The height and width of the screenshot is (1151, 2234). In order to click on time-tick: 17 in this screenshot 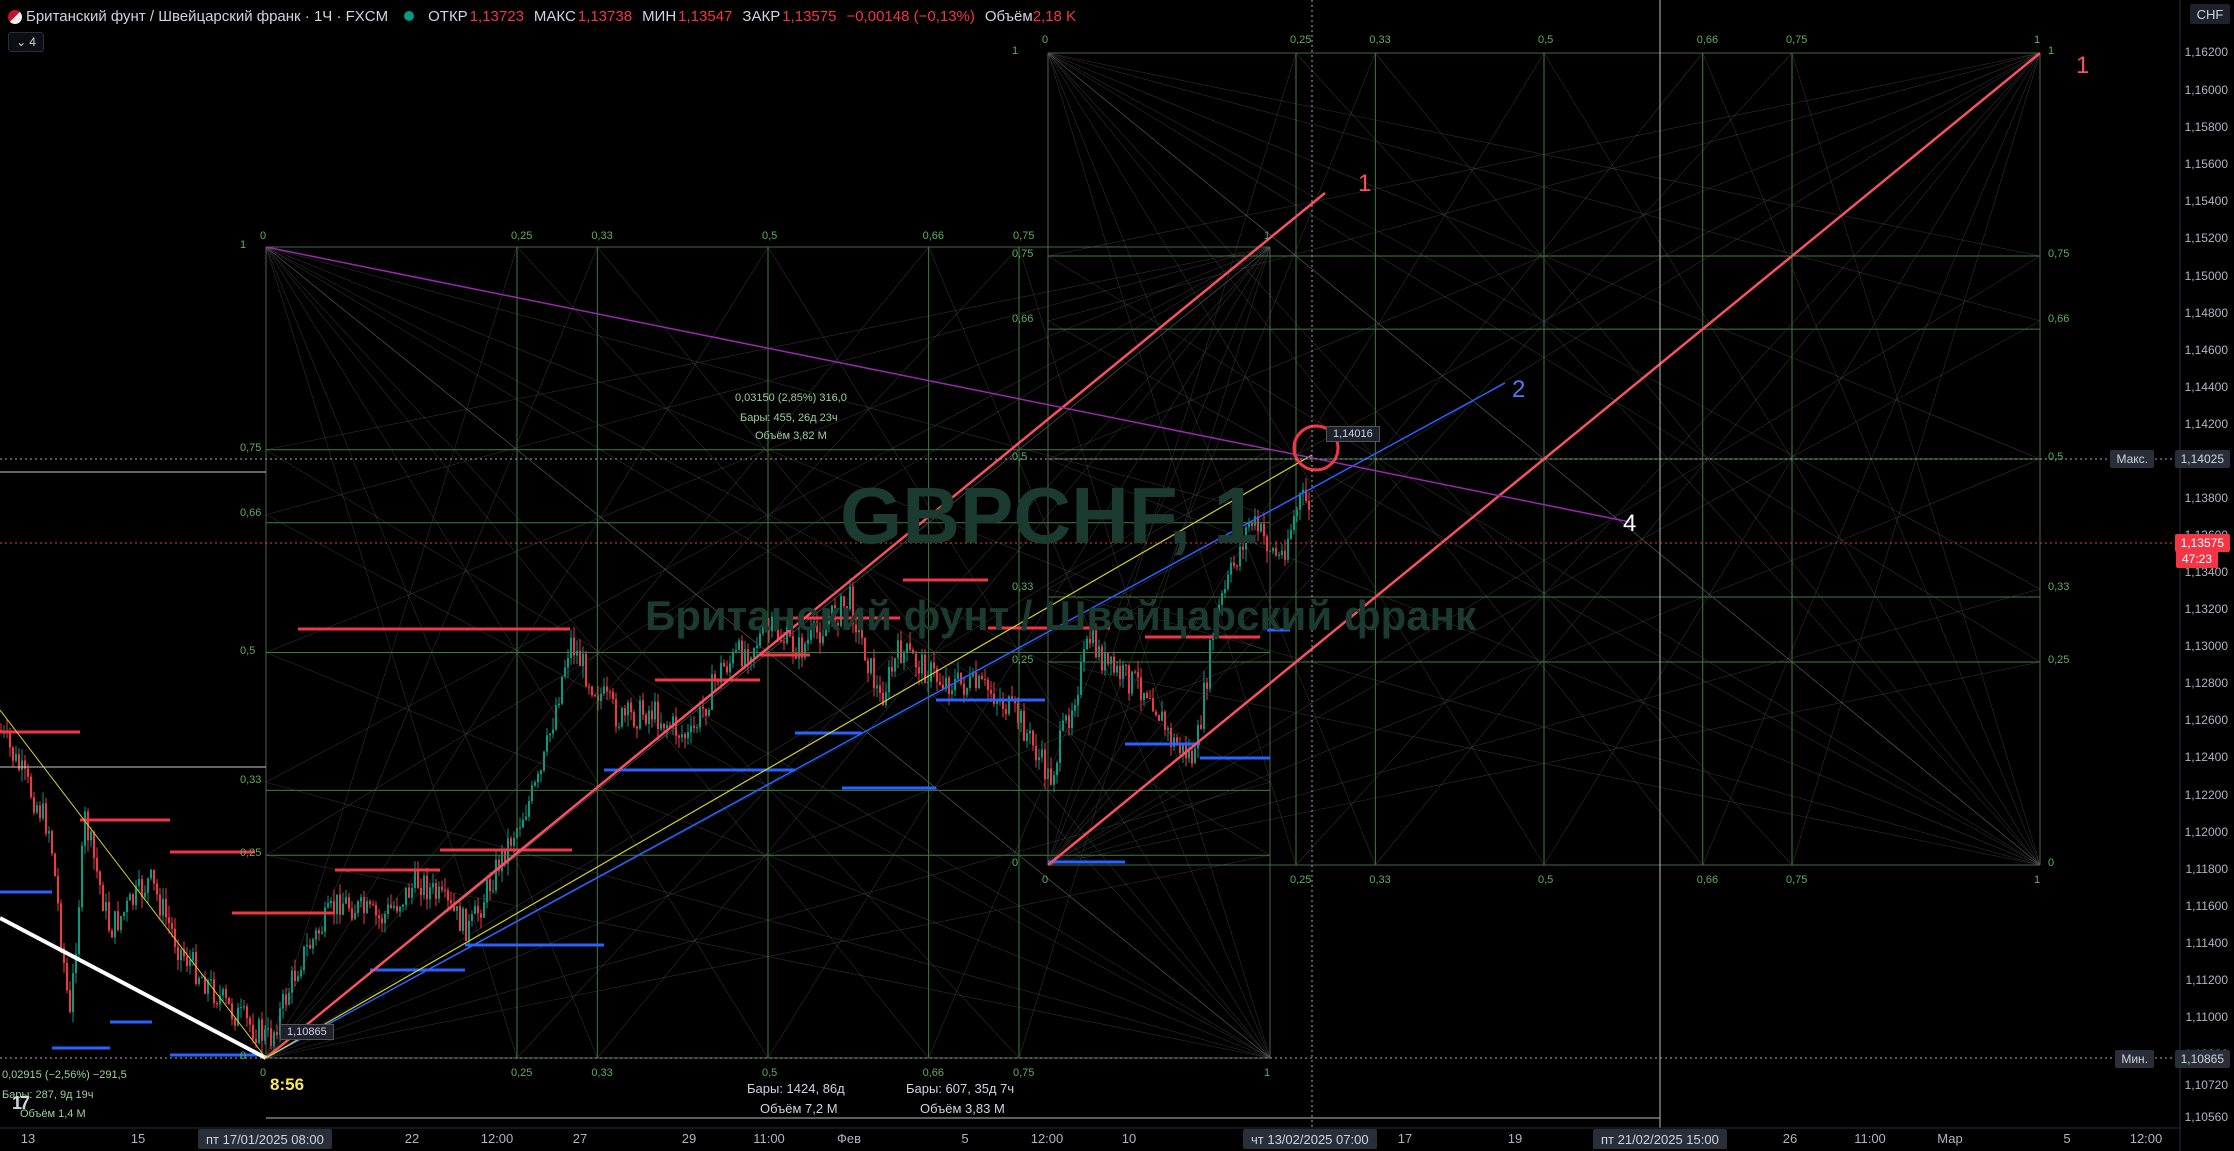, I will do `click(1405, 1138)`.